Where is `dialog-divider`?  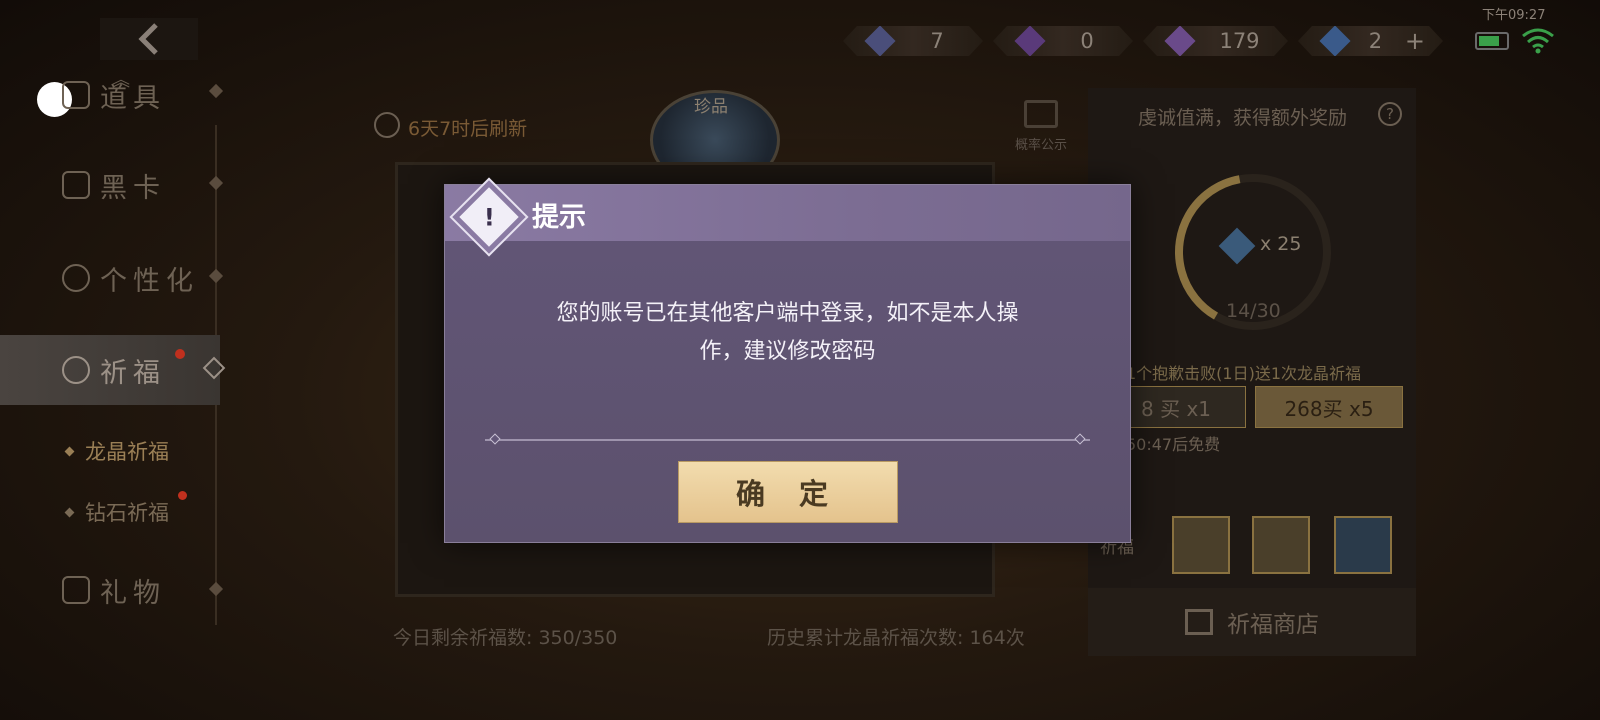
dialog-divider is located at coordinates (787, 440).